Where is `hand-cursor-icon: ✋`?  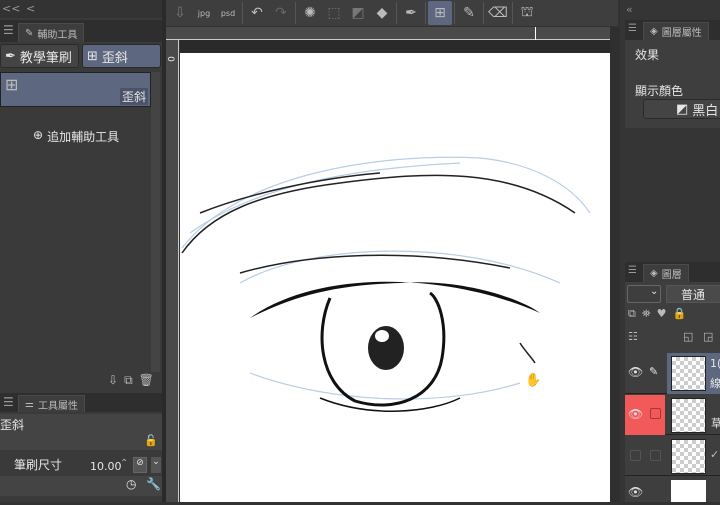
hand-cursor-icon: ✋ is located at coordinates (533, 380).